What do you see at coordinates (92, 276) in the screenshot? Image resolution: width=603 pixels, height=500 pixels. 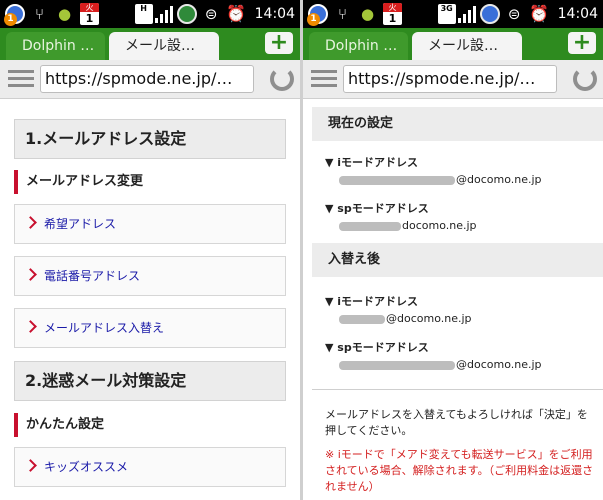 I see `link-phone-number-address: 電話番号アドレス` at bounding box center [92, 276].